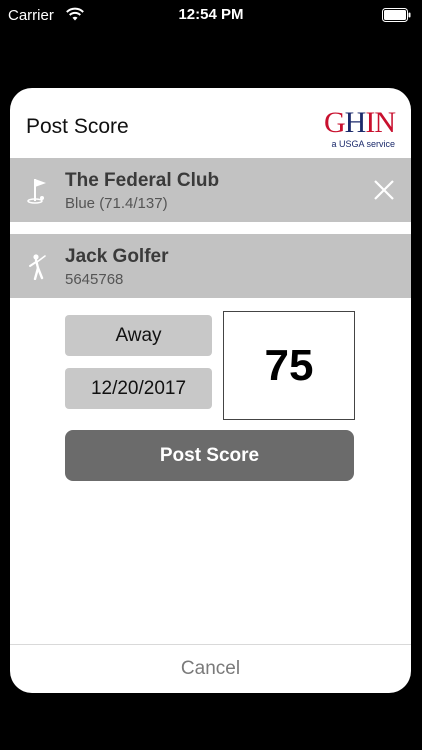 The height and width of the screenshot is (750, 422). What do you see at coordinates (142, 180) in the screenshot?
I see `course-name: The Federal Club` at bounding box center [142, 180].